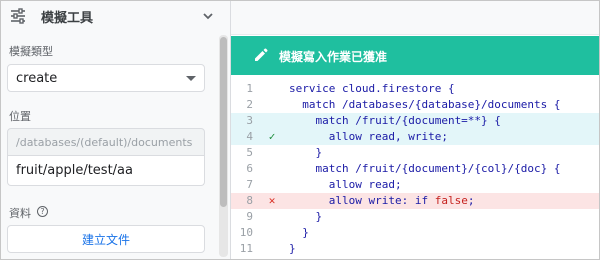 The image size is (600, 260). I want to click on code-line: 1 service cloud.firestore {, so click(415, 89).